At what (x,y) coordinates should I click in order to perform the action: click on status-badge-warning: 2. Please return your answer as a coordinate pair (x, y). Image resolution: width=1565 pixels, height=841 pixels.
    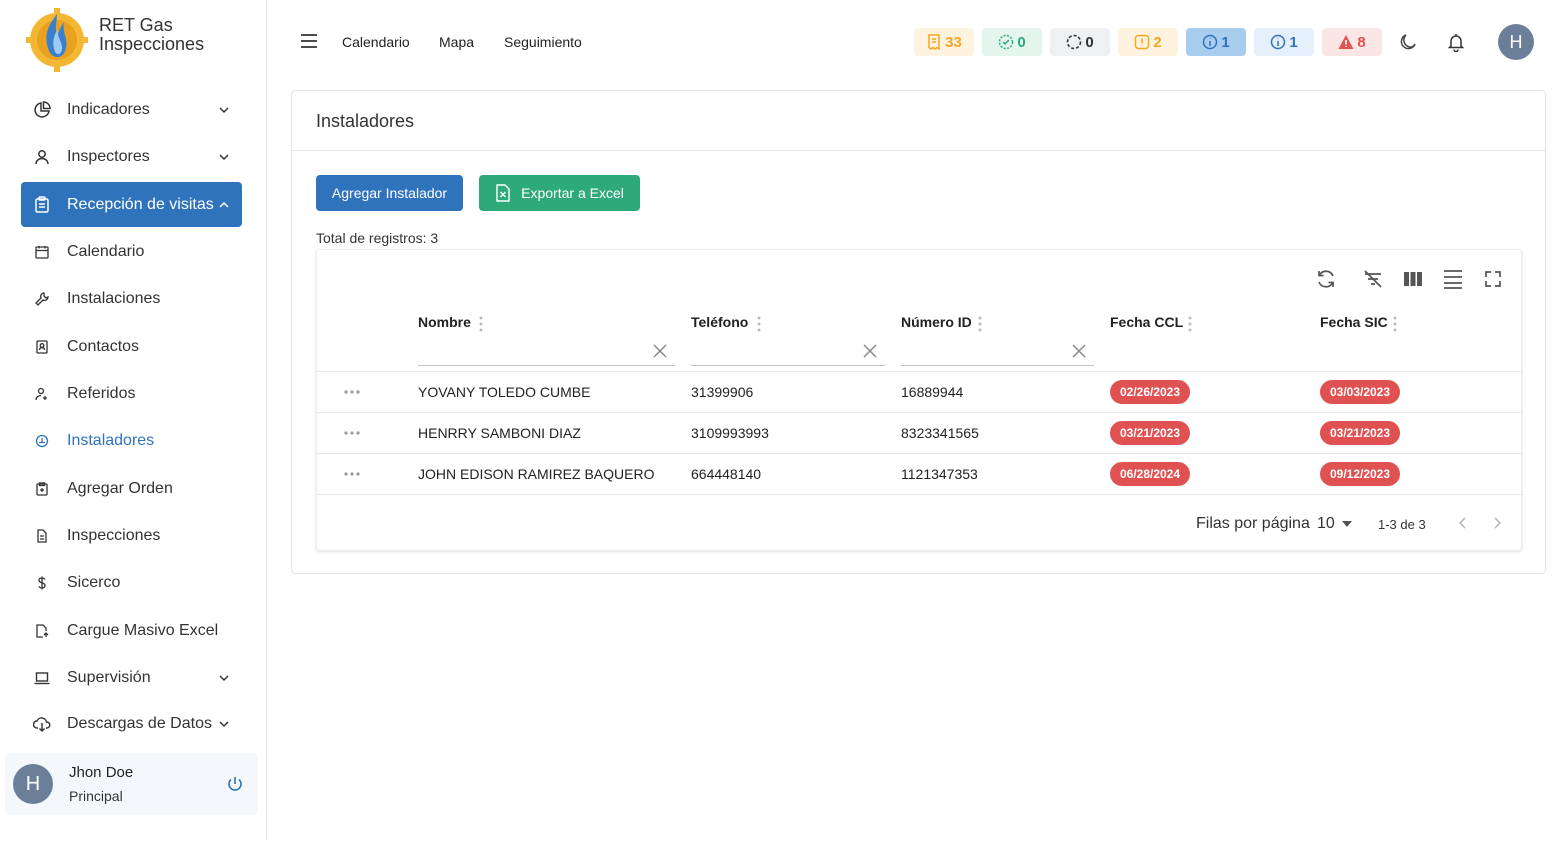
    Looking at the image, I should click on (1148, 42).